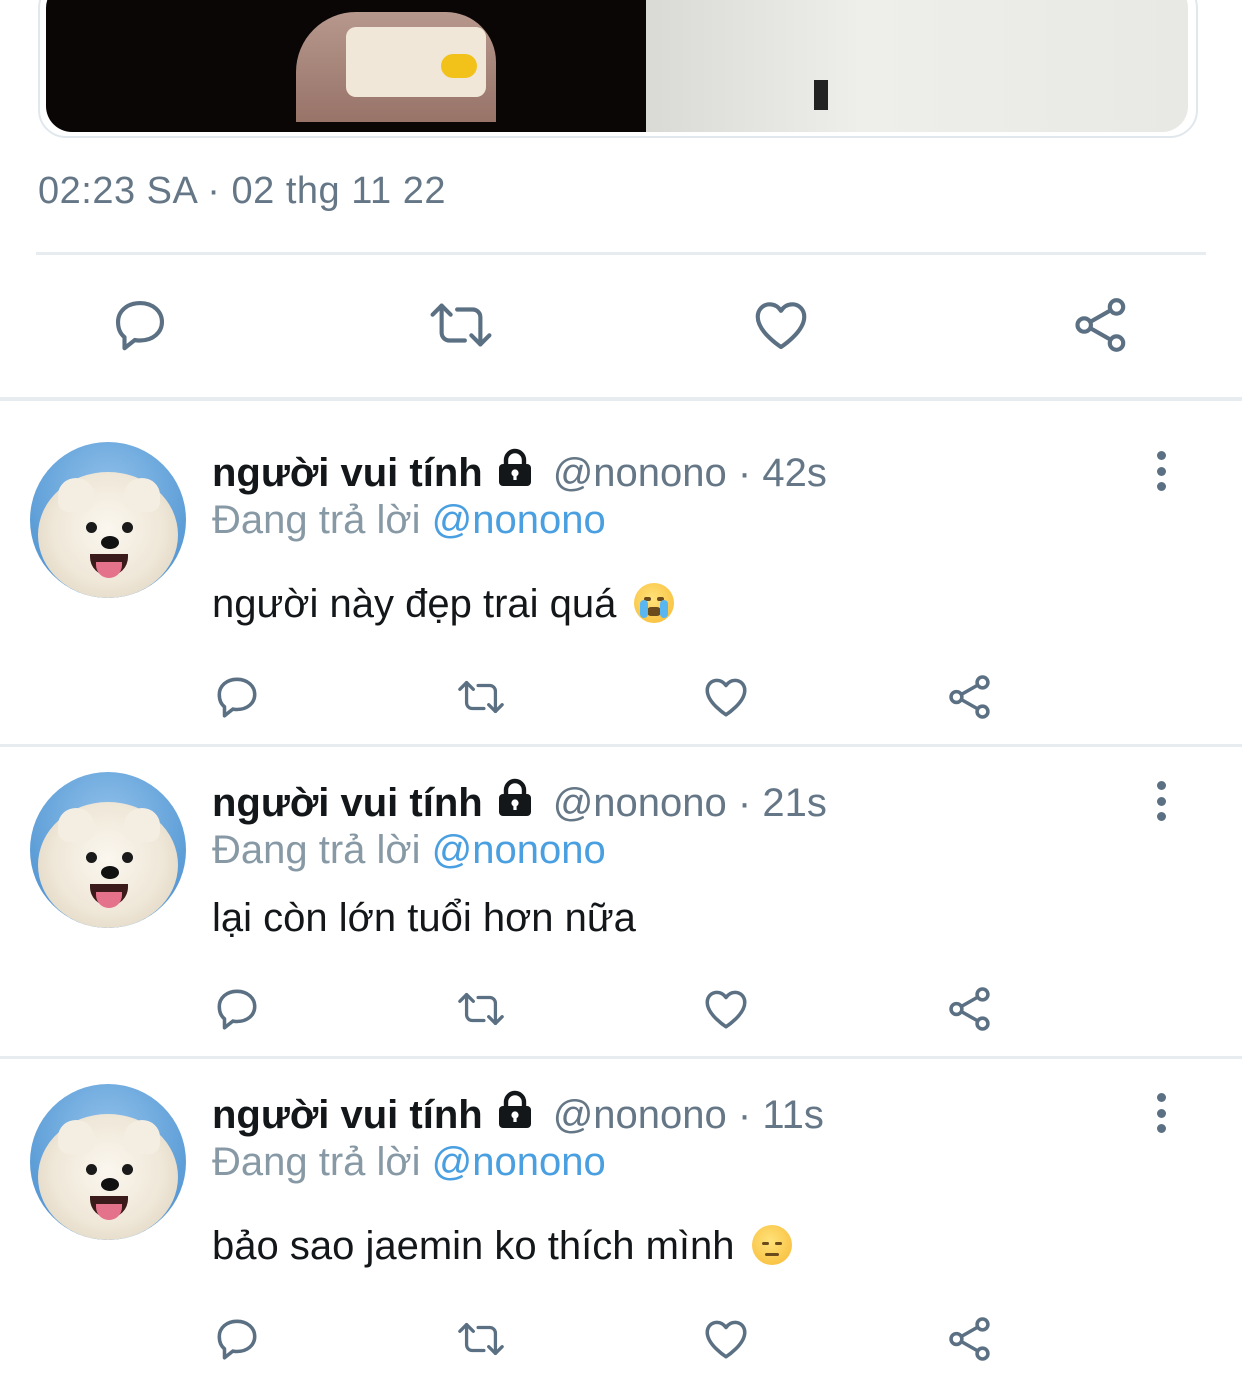 The image size is (1242, 1378). I want to click on reply-header: người vui tính @nonono · 11s, so click(518, 1115).